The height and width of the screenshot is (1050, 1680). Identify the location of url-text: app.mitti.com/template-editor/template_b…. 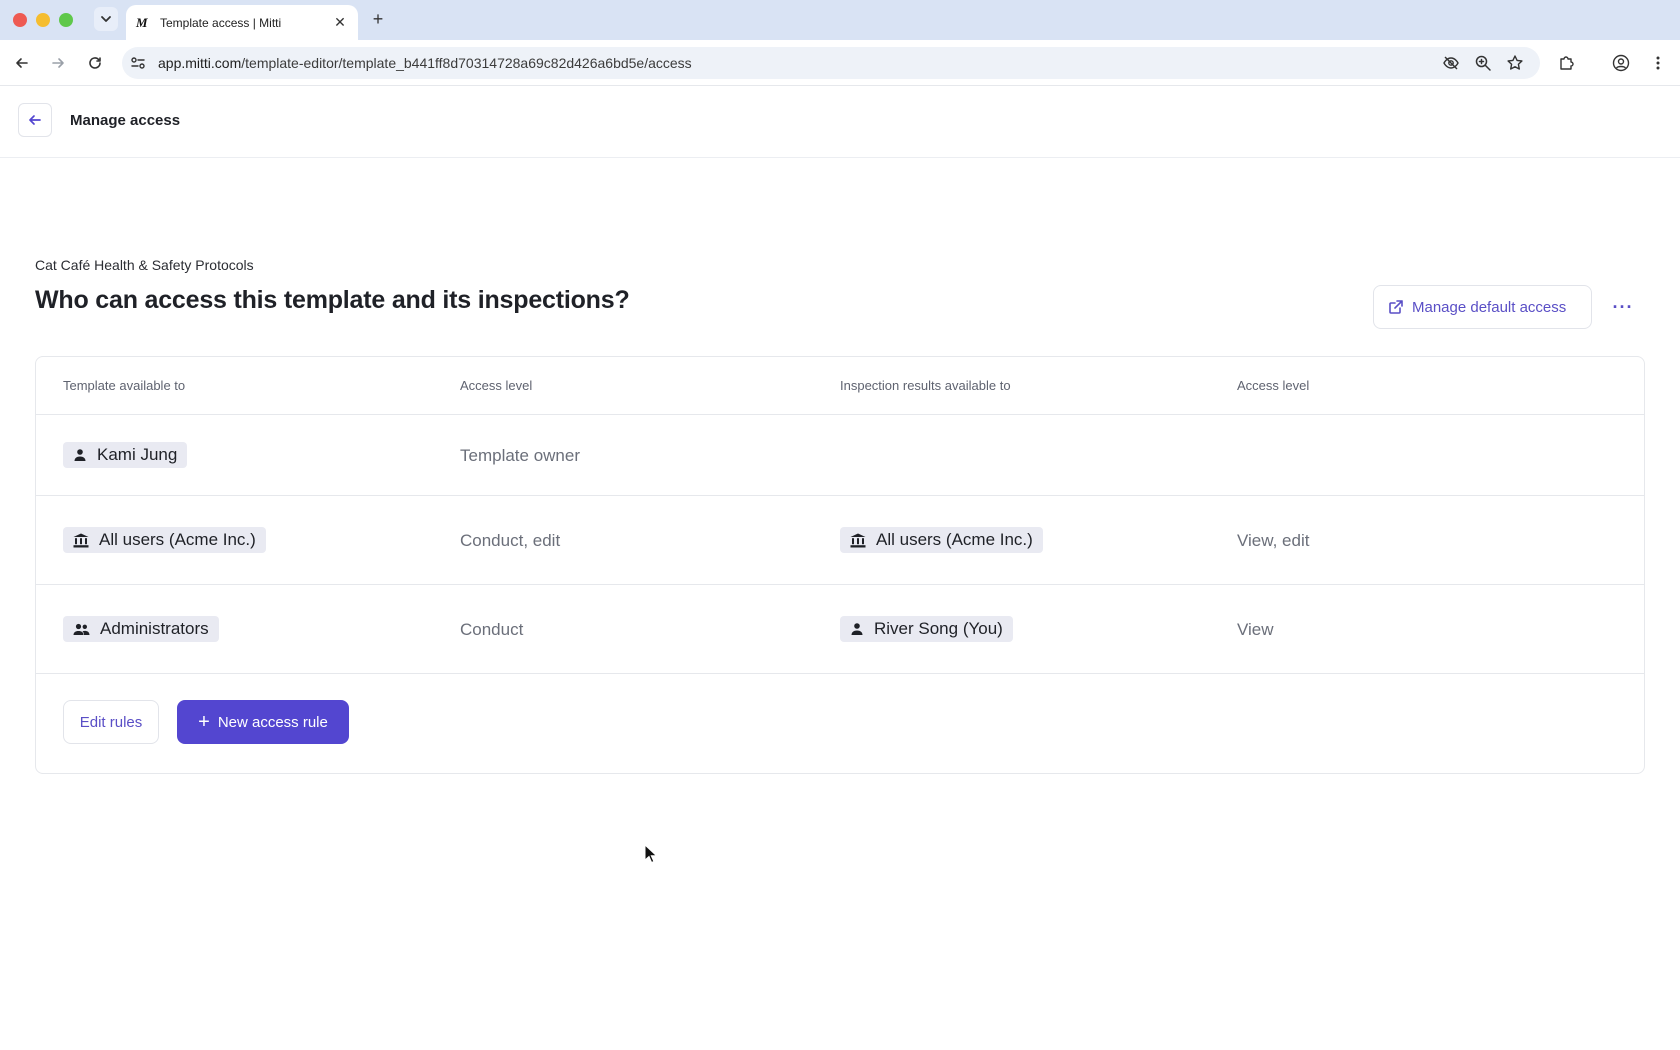
(425, 63).